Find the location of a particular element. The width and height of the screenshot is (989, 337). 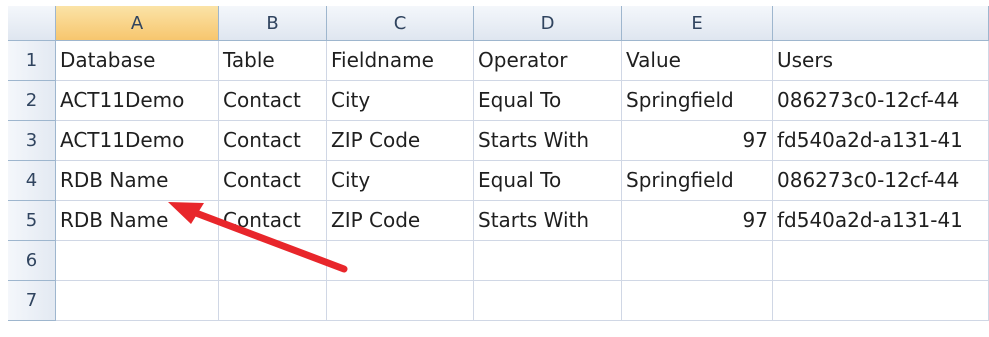

red-arrow-annotation is located at coordinates (258, 237).